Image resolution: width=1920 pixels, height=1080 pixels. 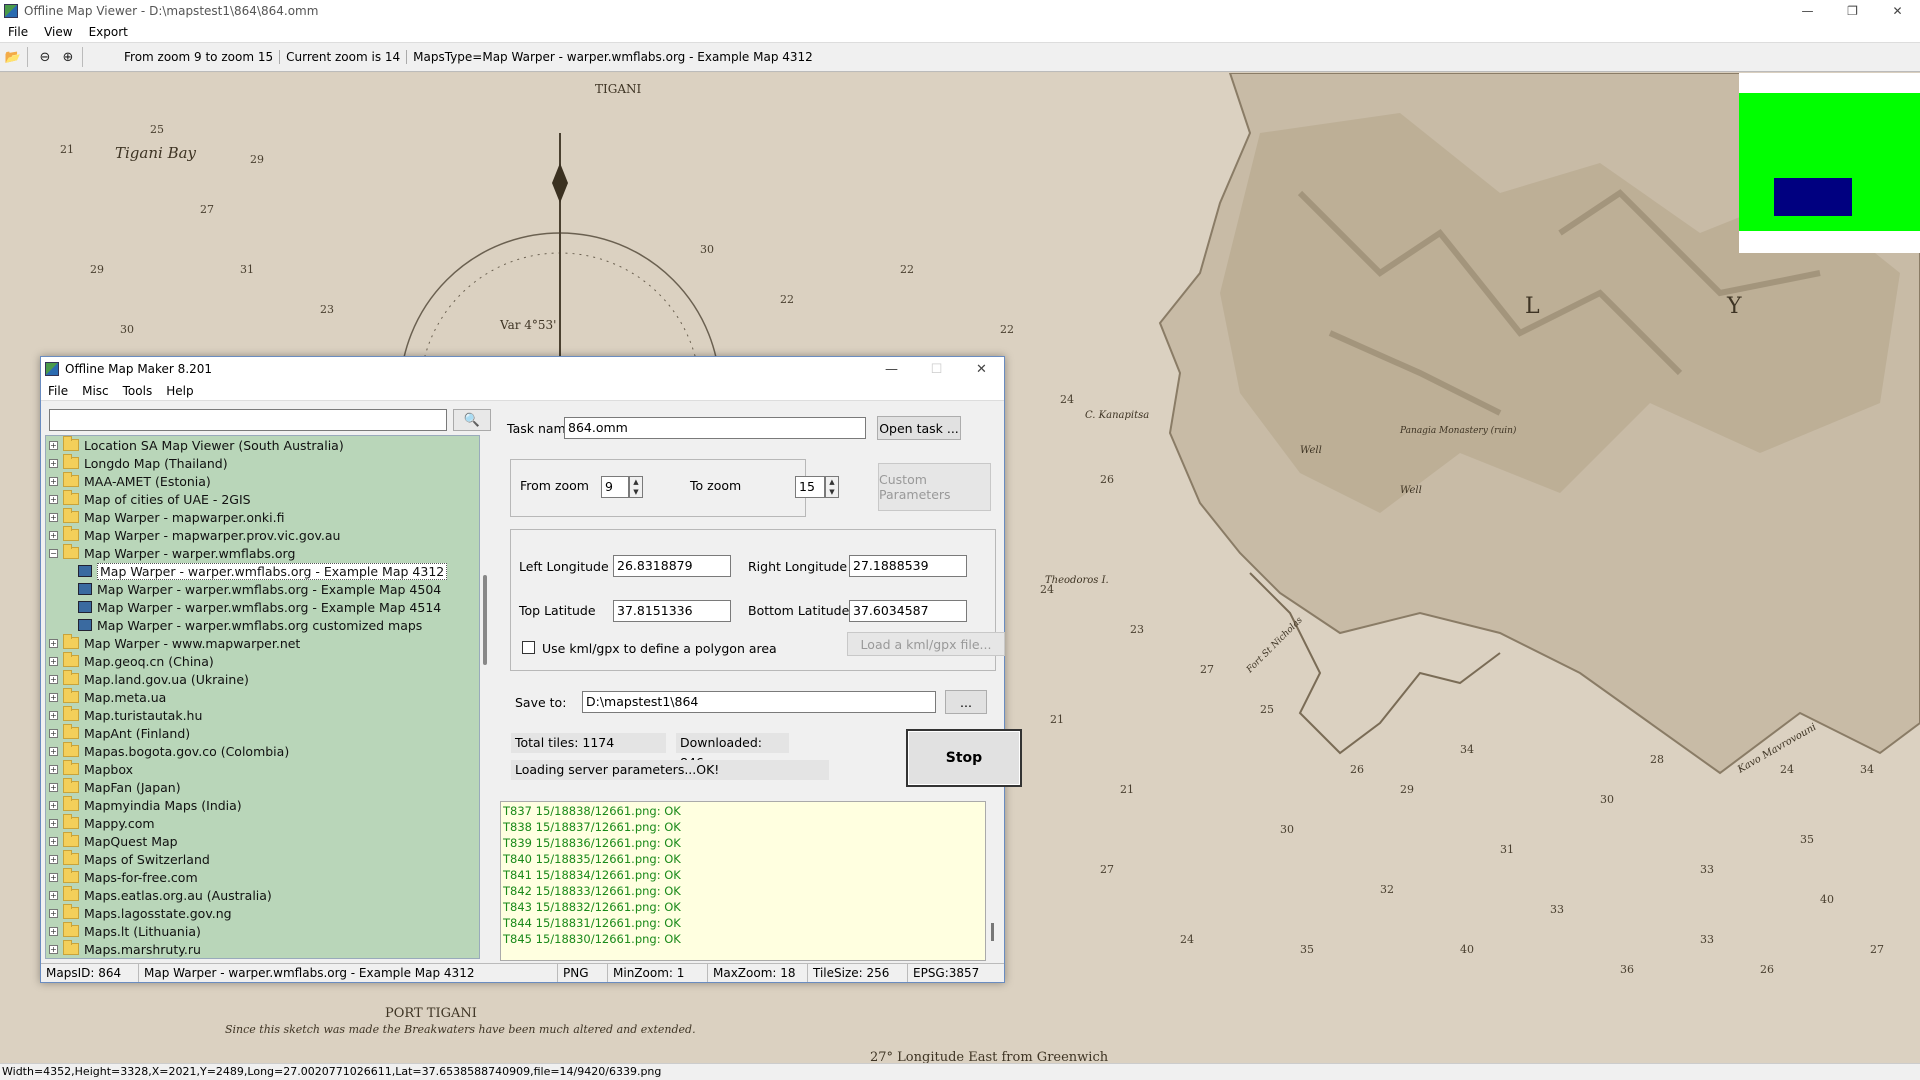 I want to click on tree-scroll-thumb, so click(x=485, y=620).